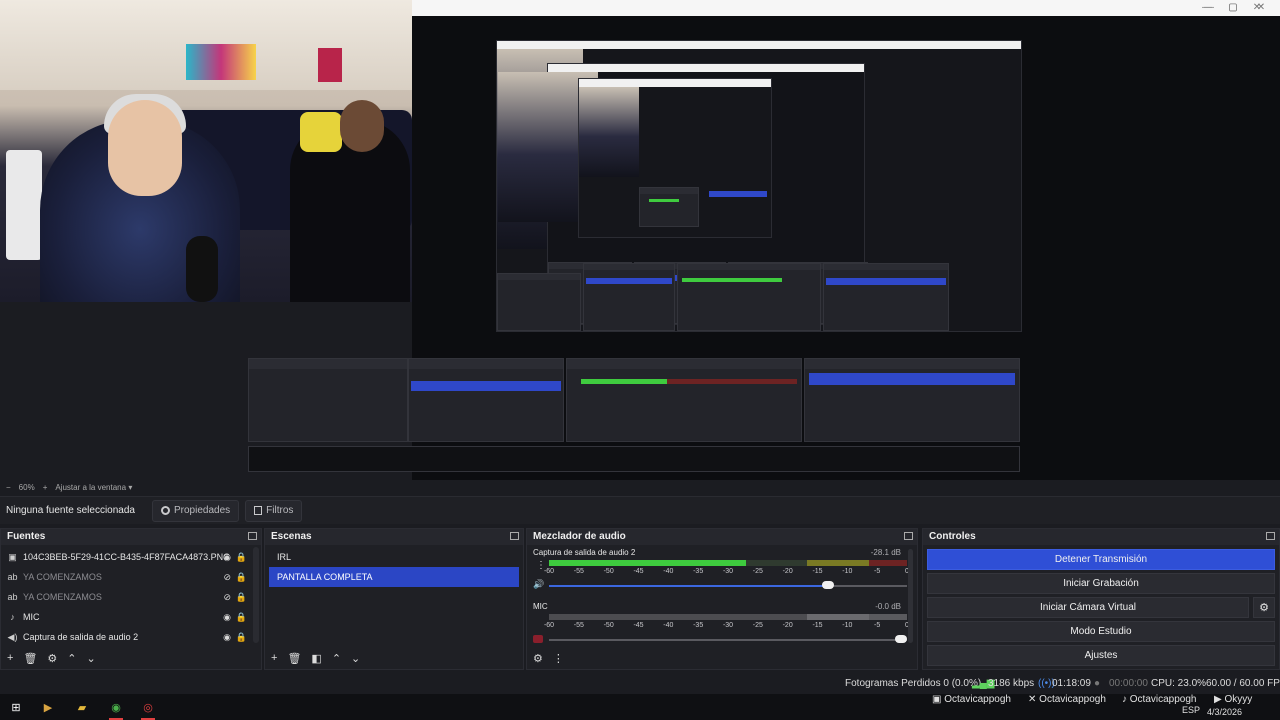 This screenshot has width=1280, height=720. Describe the element at coordinates (394, 577) in the screenshot. I see `scene-item-pantalla-completa: PANTALLA COMPLETA` at that location.